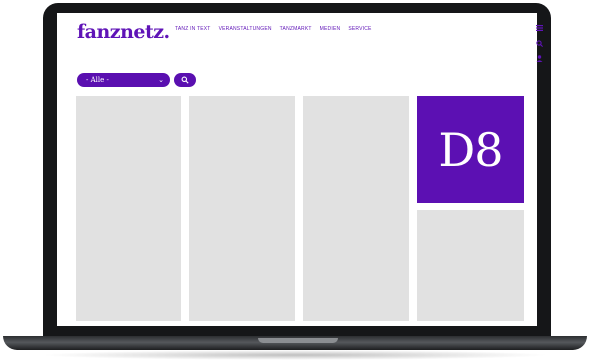 This screenshot has height=362, width=590. I want to click on filter-selected-value: - Alle -, so click(97, 80).